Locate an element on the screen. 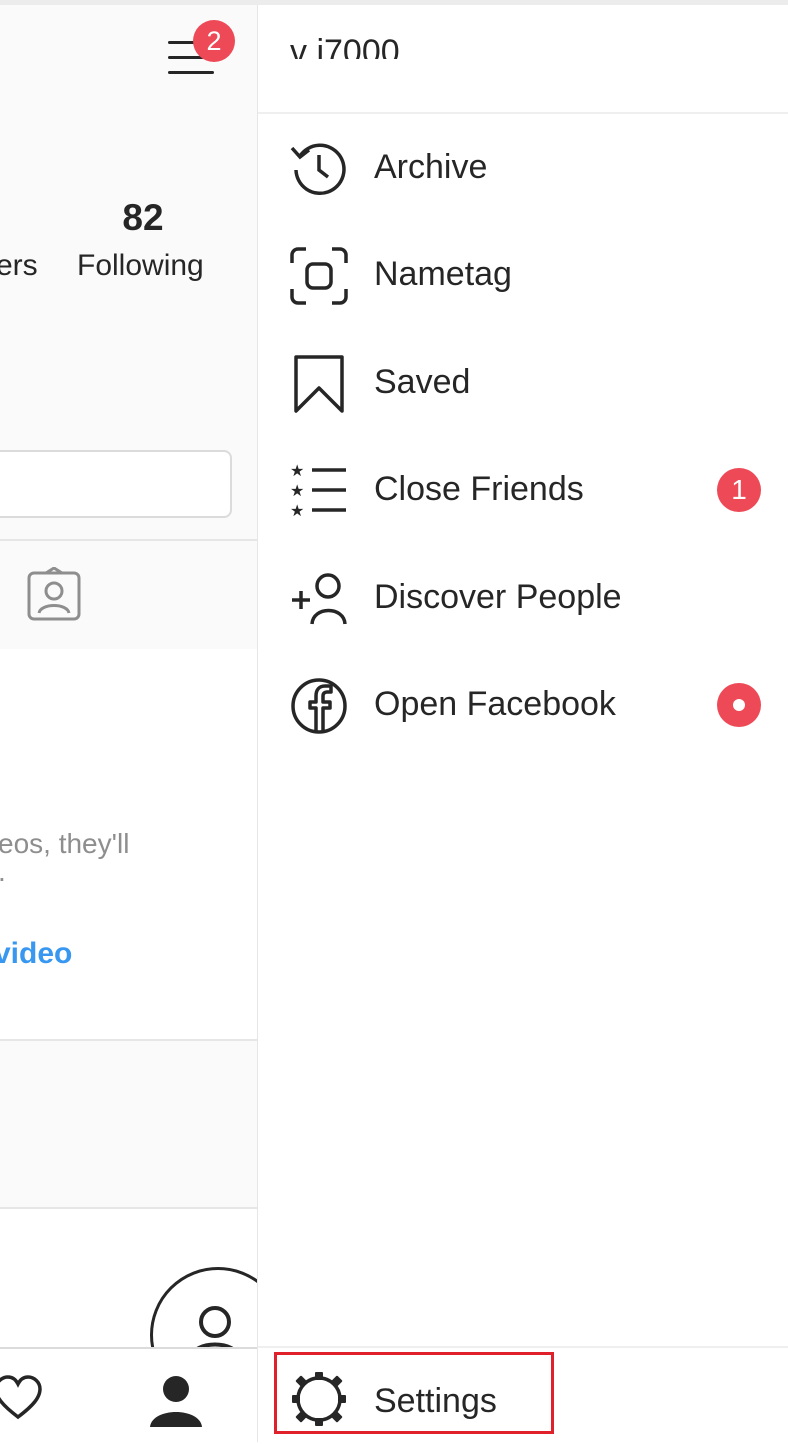 This screenshot has height=1444, width=788. empty-text-line: . is located at coordinates (72, 872).